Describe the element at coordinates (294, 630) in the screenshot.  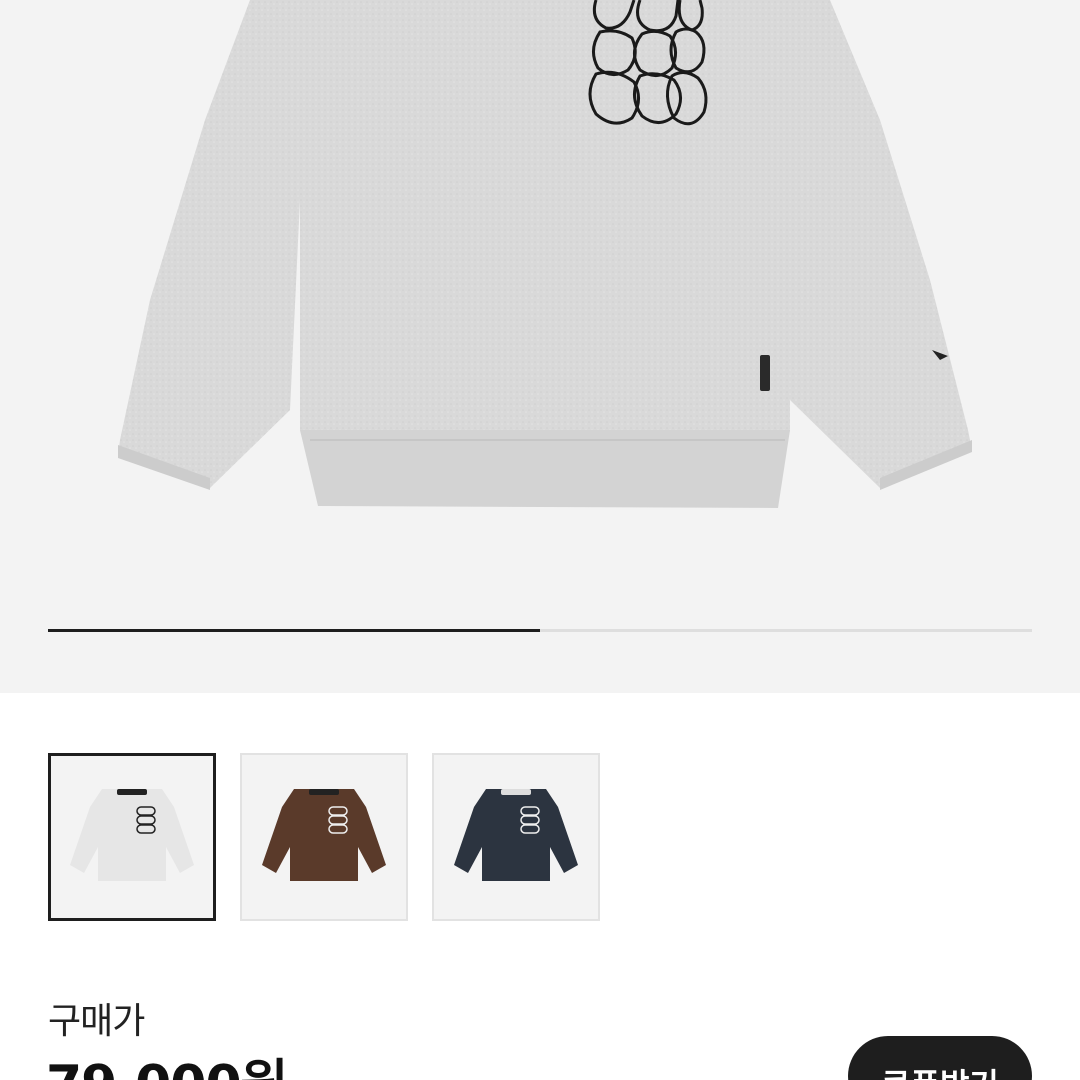
I see `gallery-progress-fill` at that location.